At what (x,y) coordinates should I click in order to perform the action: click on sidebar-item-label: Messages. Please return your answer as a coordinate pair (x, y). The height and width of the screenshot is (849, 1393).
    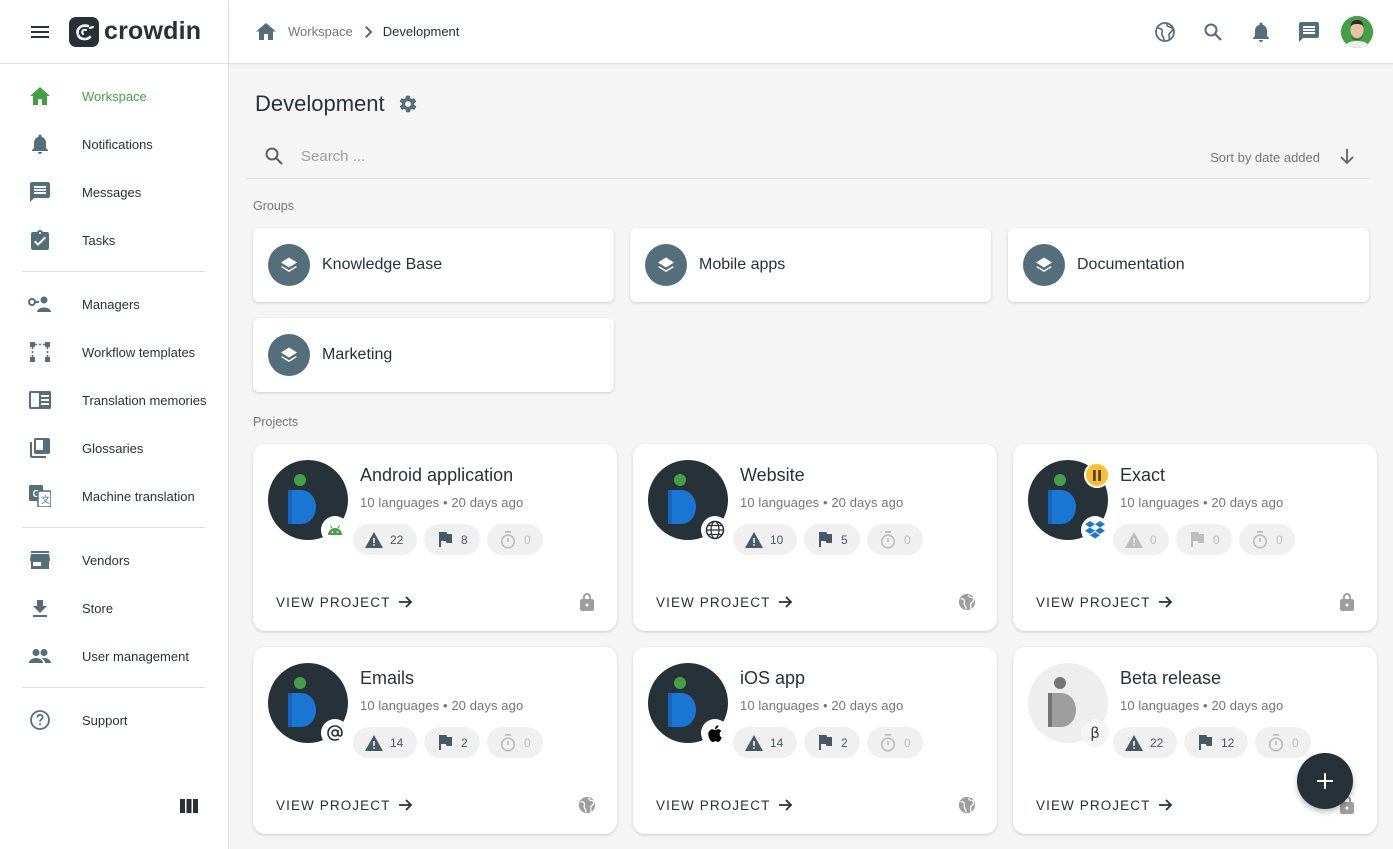
    Looking at the image, I should click on (112, 192).